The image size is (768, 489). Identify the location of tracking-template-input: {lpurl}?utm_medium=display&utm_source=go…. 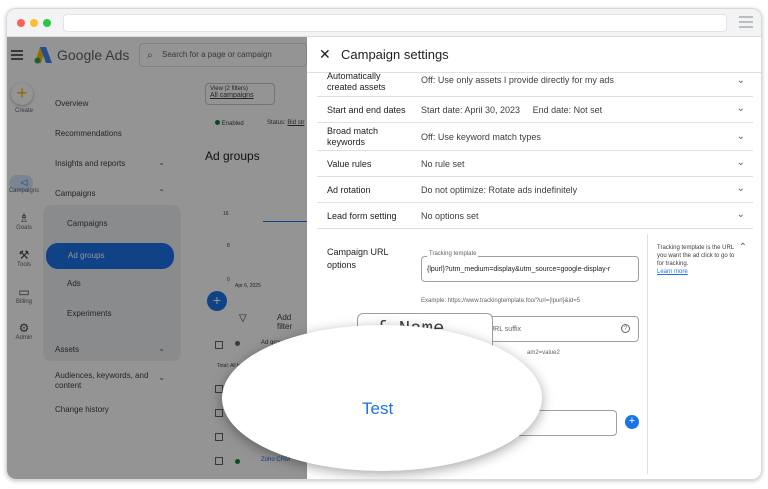
(530, 269).